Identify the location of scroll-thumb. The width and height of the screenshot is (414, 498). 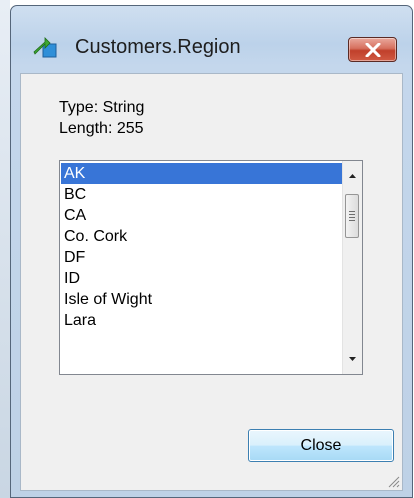
(352, 216).